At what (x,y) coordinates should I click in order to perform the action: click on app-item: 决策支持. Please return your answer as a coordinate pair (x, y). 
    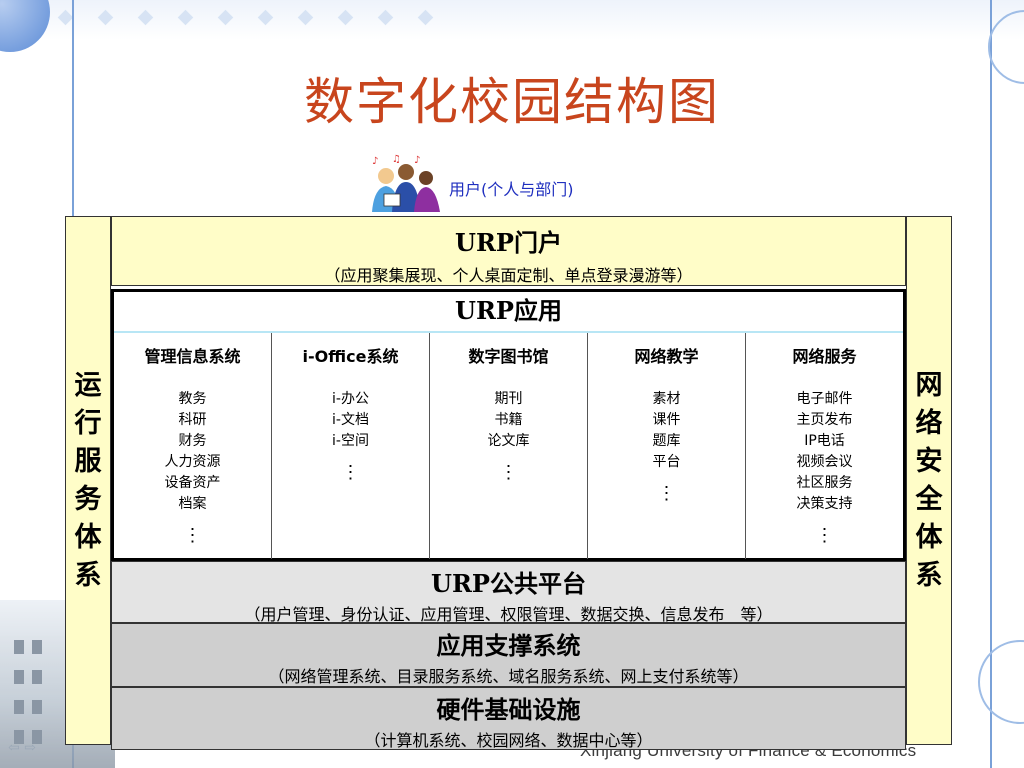
    Looking at the image, I should click on (824, 504).